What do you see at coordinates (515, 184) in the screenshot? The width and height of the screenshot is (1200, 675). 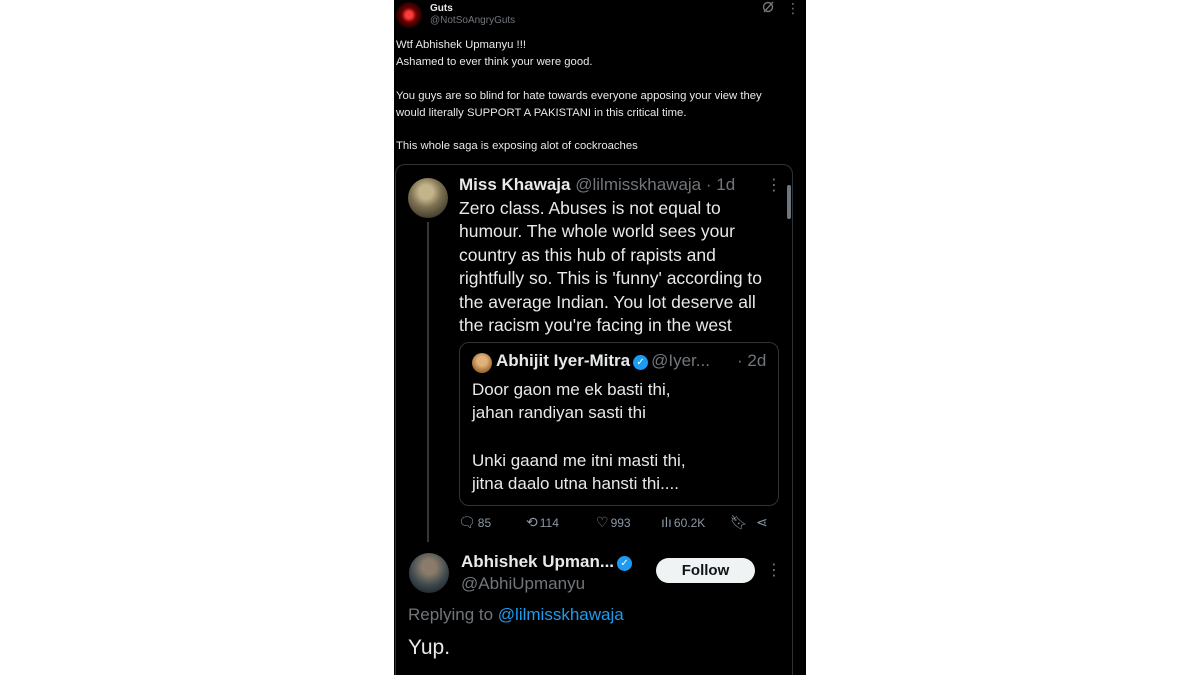 I see `author-name: Miss Khawaja` at bounding box center [515, 184].